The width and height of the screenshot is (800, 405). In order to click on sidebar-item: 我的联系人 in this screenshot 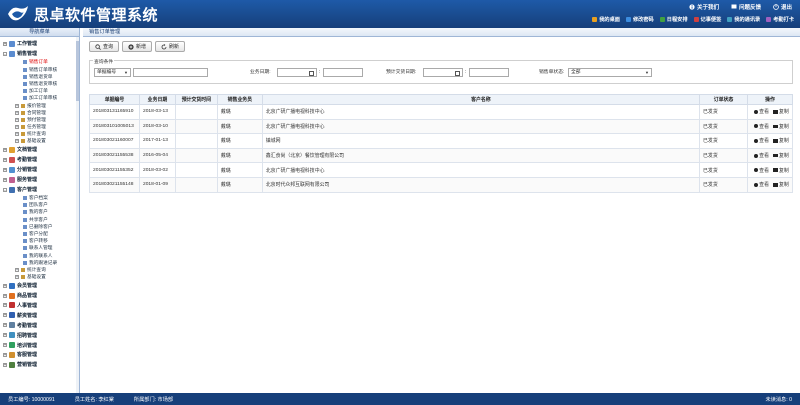, I will do `click(41, 255)`.